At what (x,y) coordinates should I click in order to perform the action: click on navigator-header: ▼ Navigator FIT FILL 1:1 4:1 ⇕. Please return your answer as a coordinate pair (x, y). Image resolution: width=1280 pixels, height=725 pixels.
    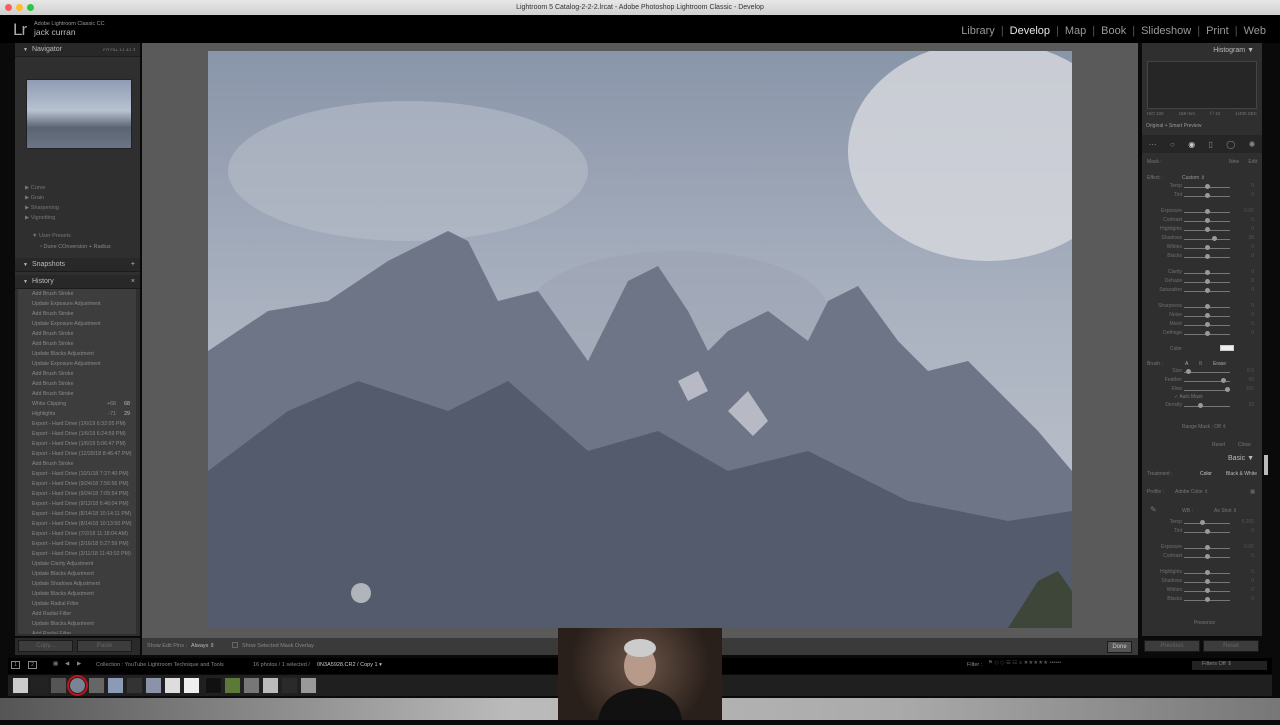
    Looking at the image, I should click on (77, 50).